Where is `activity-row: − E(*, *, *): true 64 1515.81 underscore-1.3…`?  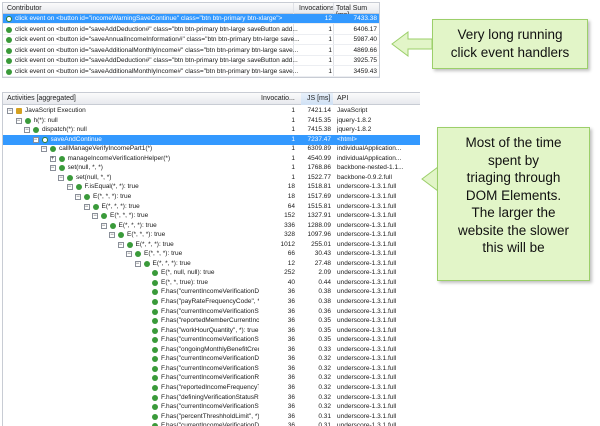
activity-row: − E(*, *, *): true 64 1515.81 underscore-1.3… is located at coordinates (211, 207).